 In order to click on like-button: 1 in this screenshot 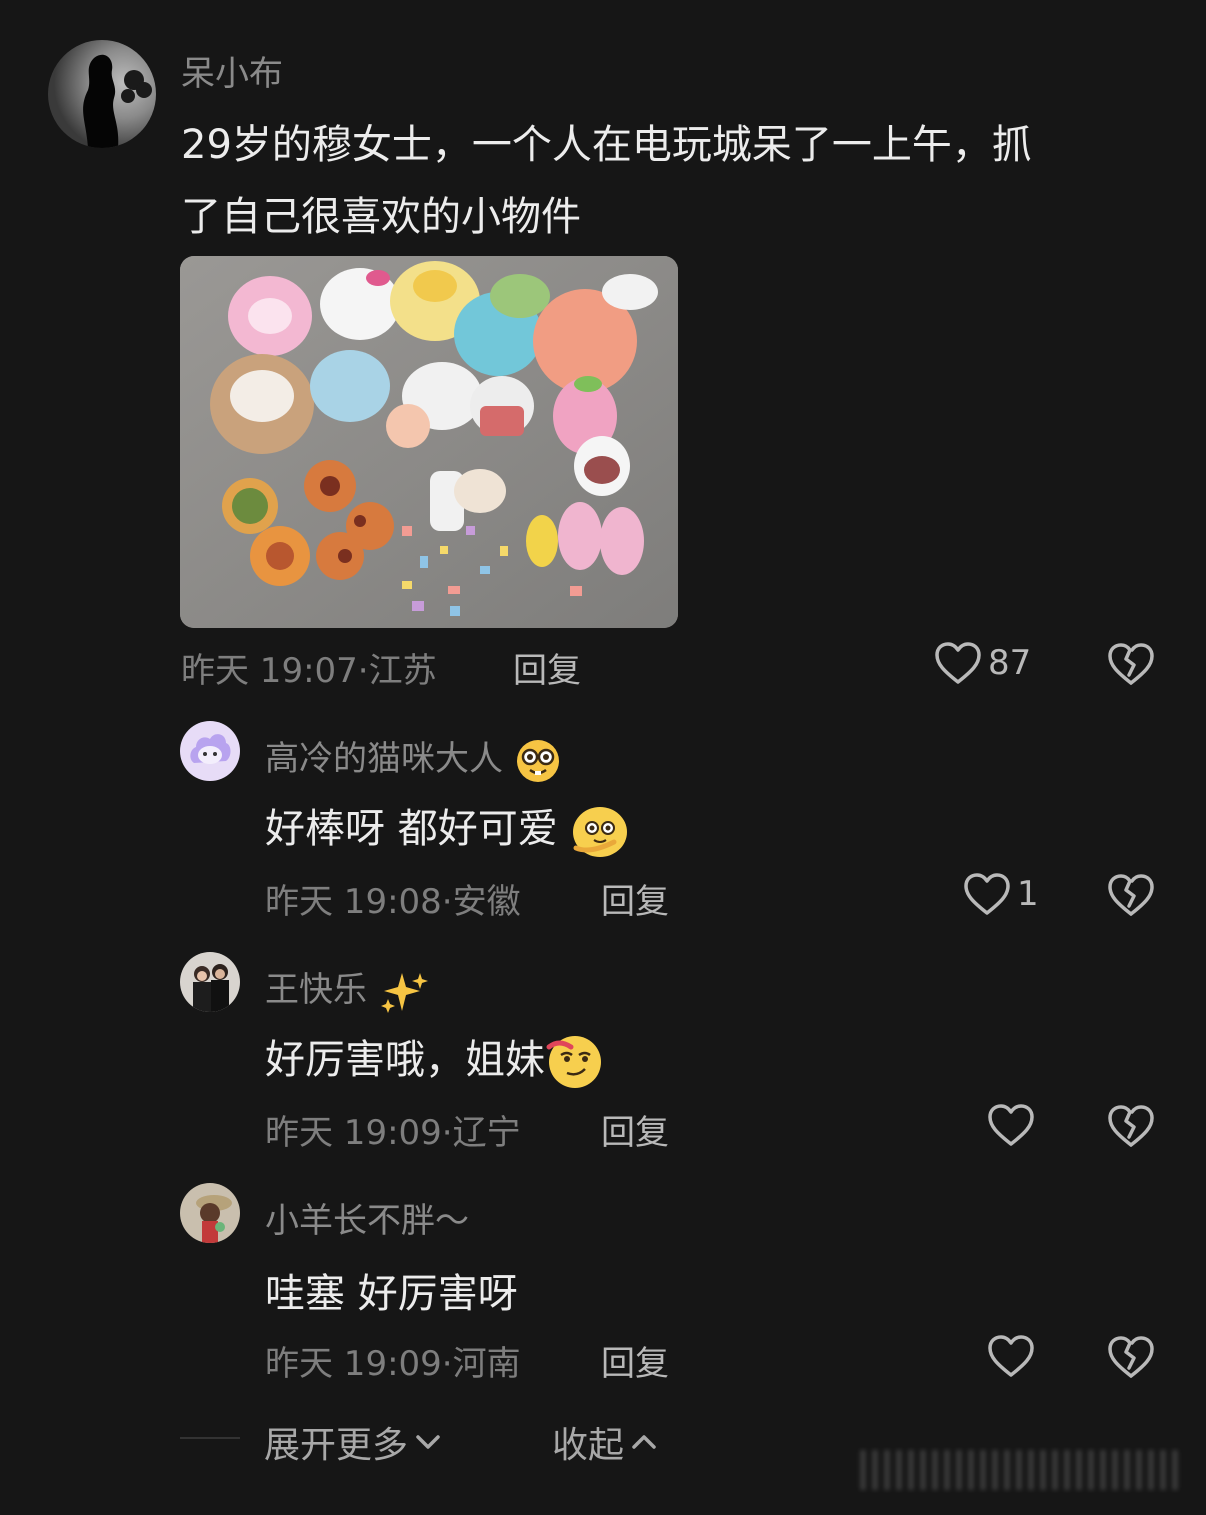, I will do `click(1001, 894)`.